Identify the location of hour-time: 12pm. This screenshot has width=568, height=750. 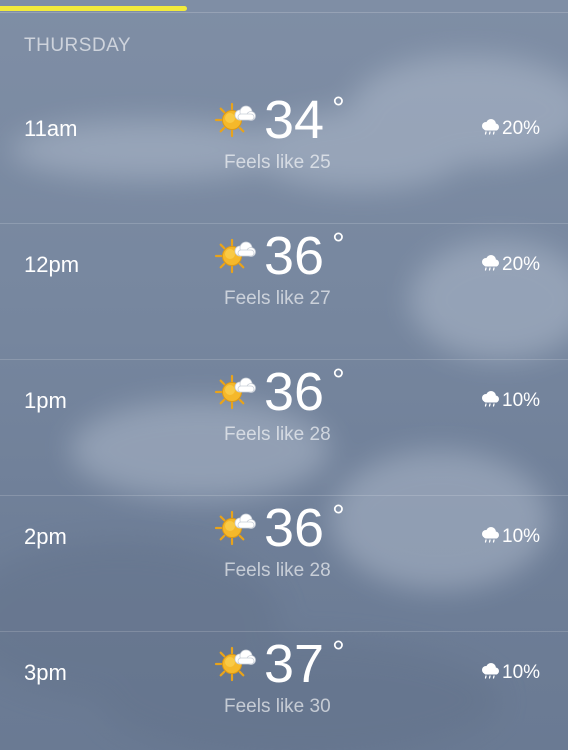
(52, 264).